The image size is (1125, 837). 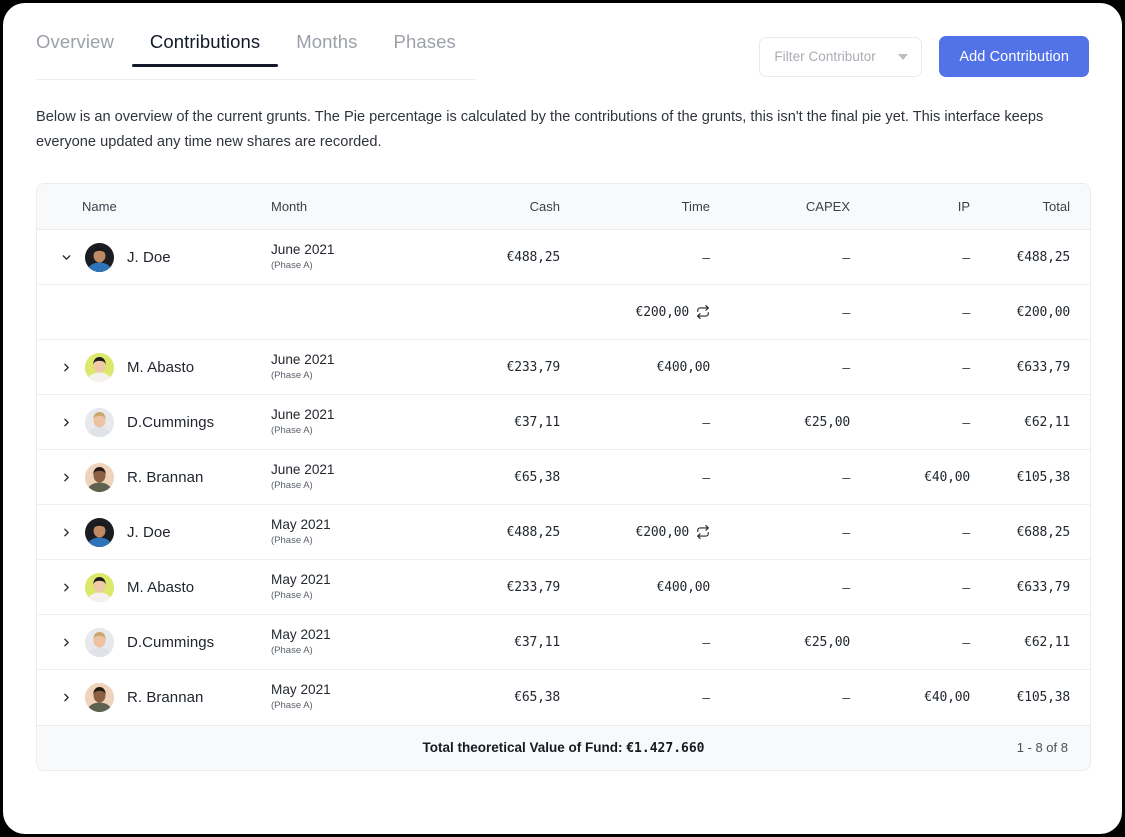 I want to click on value-cash: €488,25, so click(x=533, y=532).